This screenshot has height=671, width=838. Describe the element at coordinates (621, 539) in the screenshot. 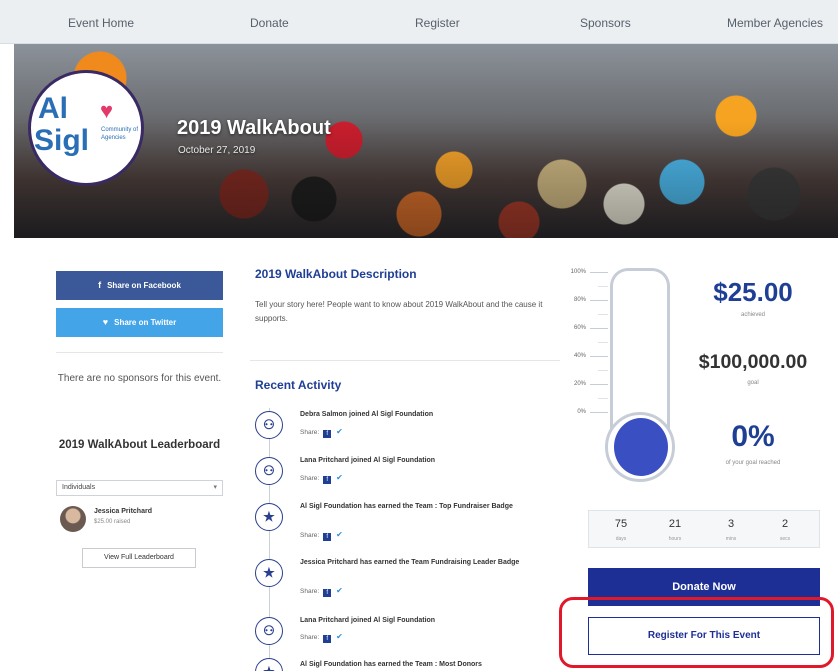

I see `countdown-days-label: days` at that location.